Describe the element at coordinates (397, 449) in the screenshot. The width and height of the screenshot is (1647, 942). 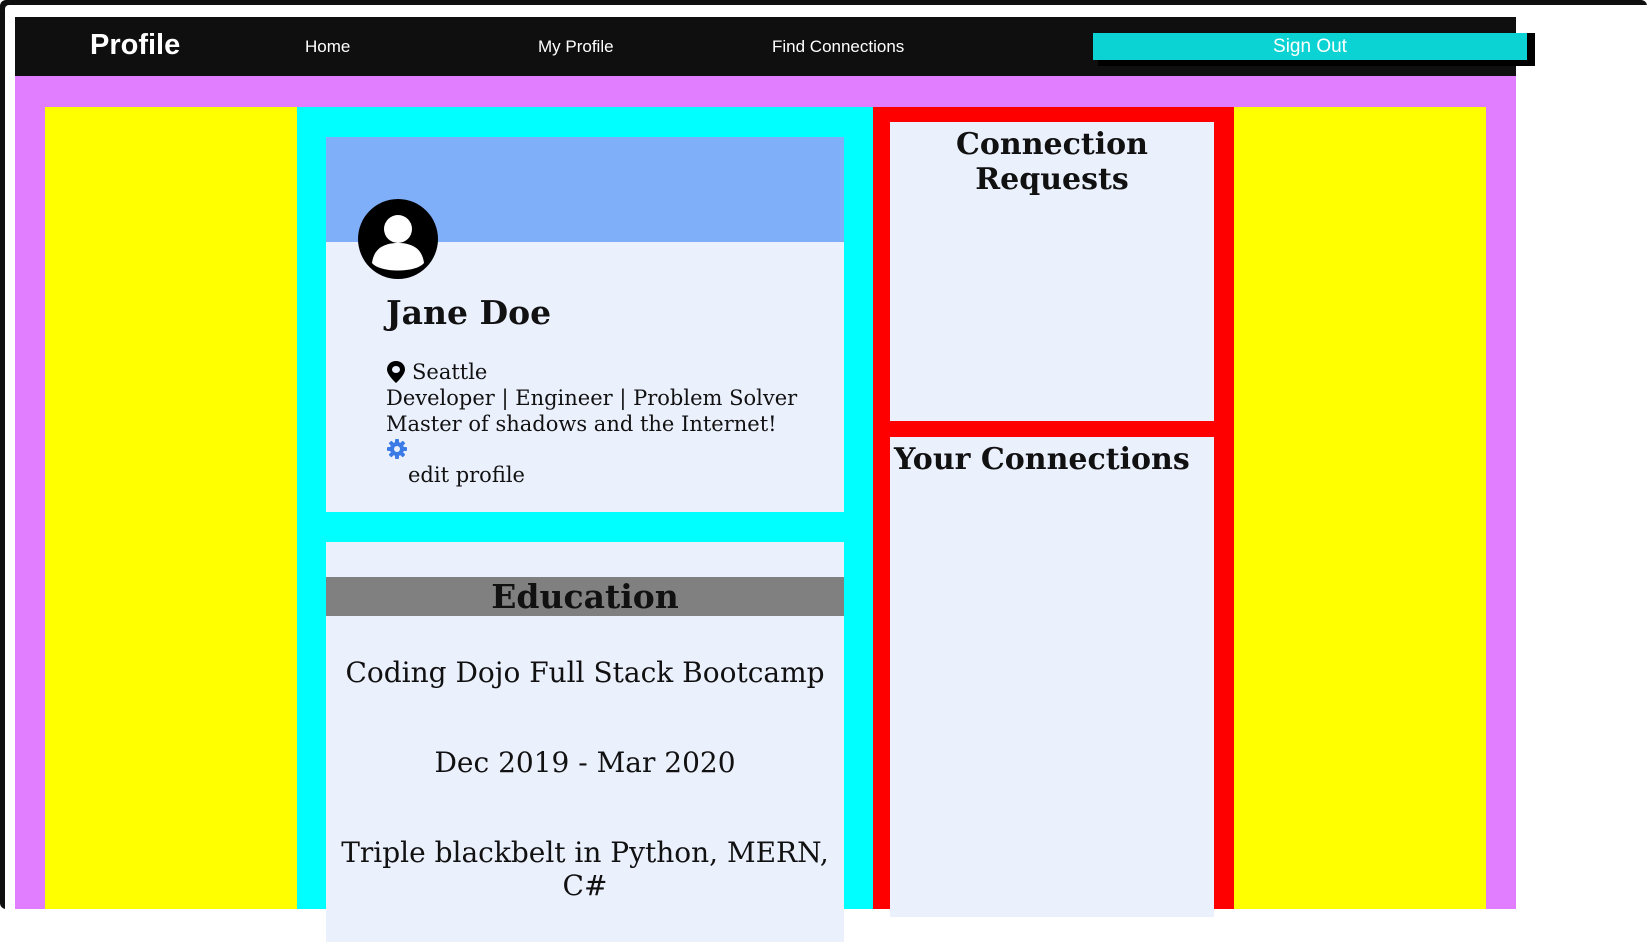
I see `gear-icon` at that location.